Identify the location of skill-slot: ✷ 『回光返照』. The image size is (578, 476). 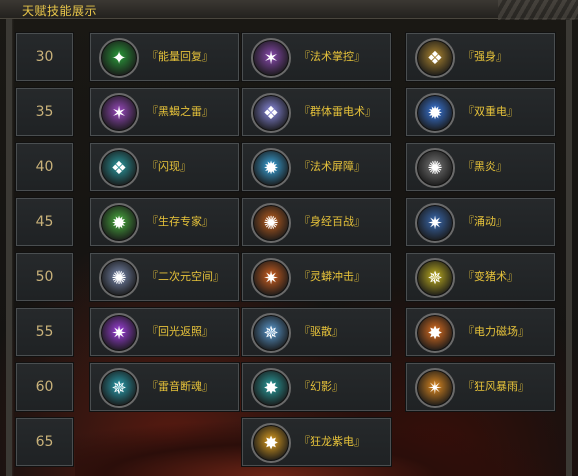
(164, 332).